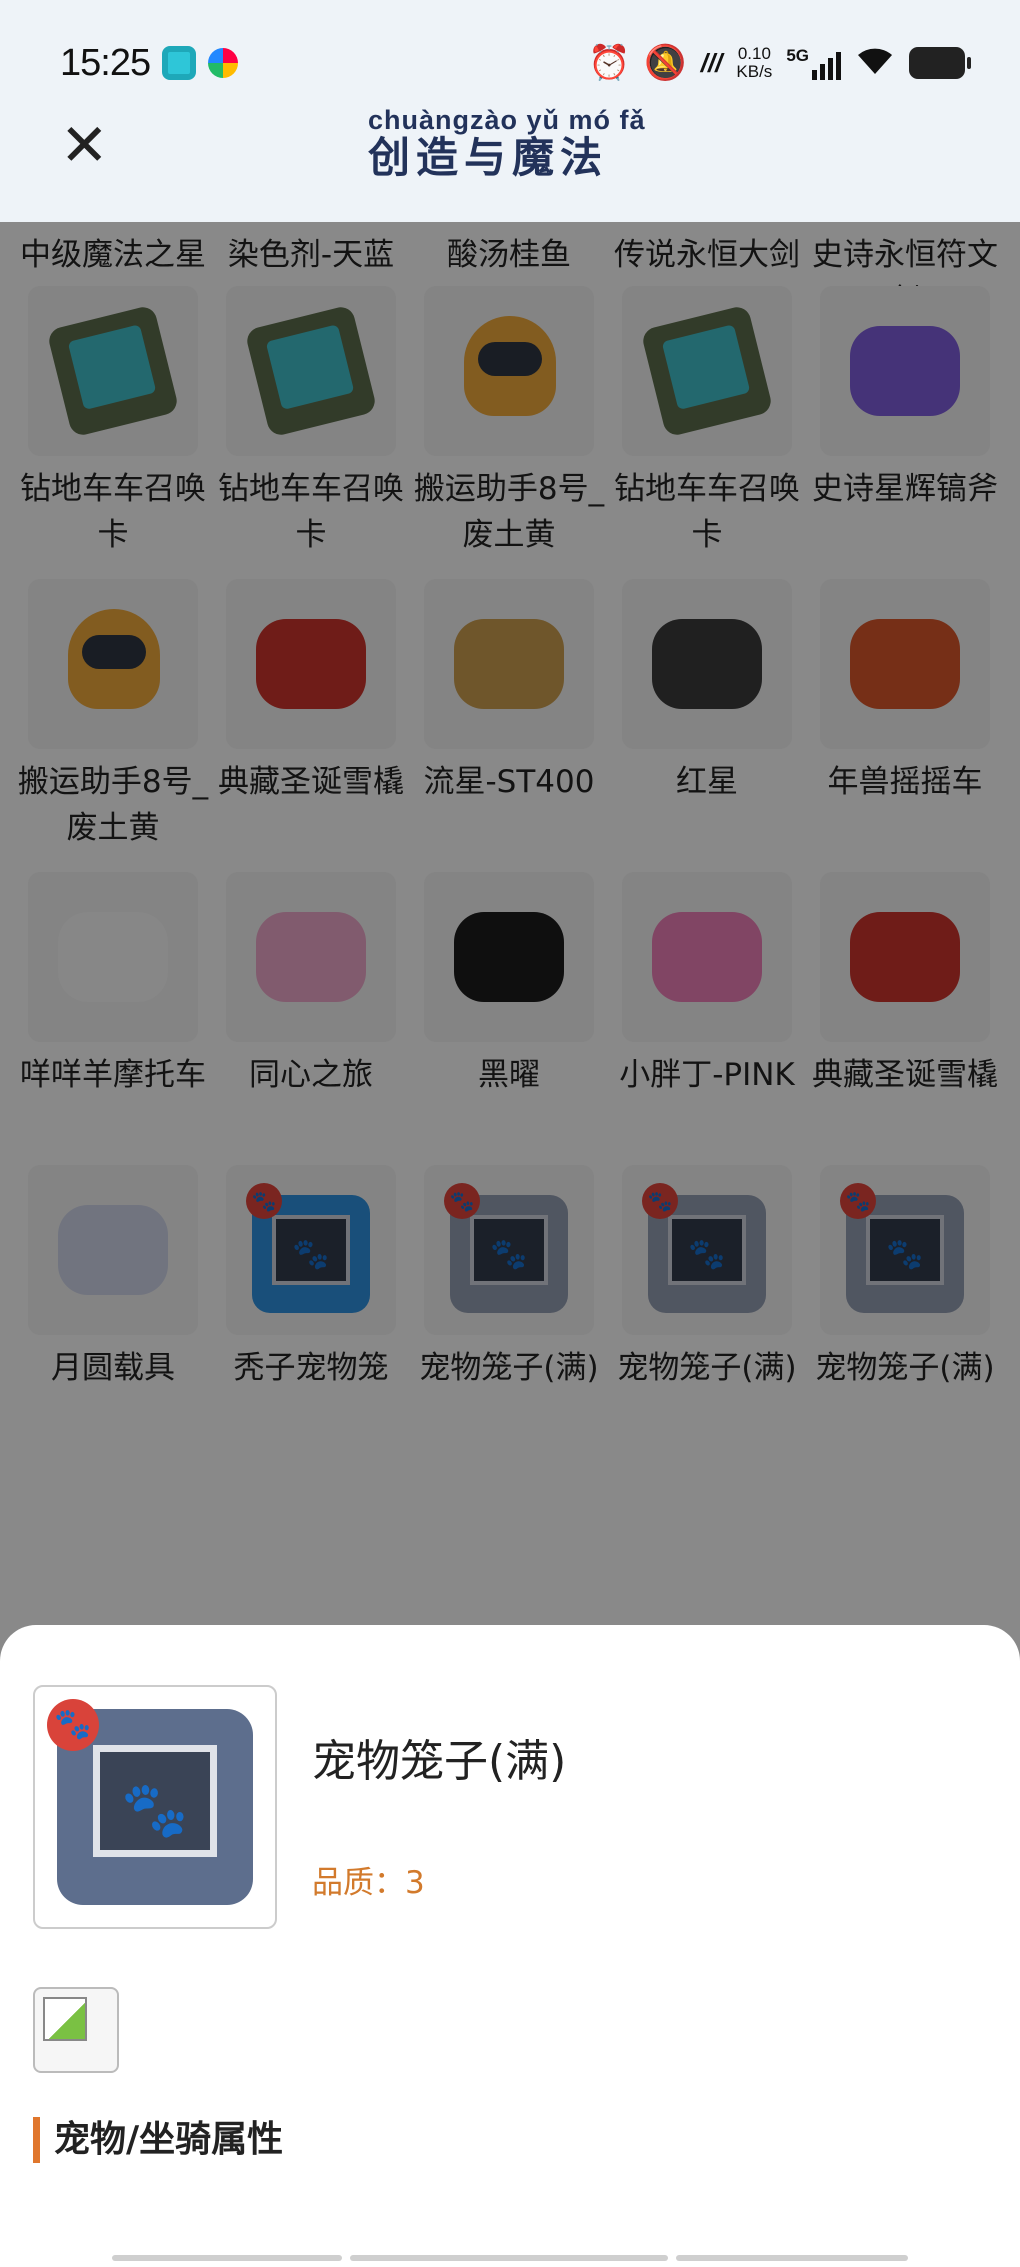  What do you see at coordinates (488, 157) in the screenshot?
I see `title-text: 创造与魔法` at bounding box center [488, 157].